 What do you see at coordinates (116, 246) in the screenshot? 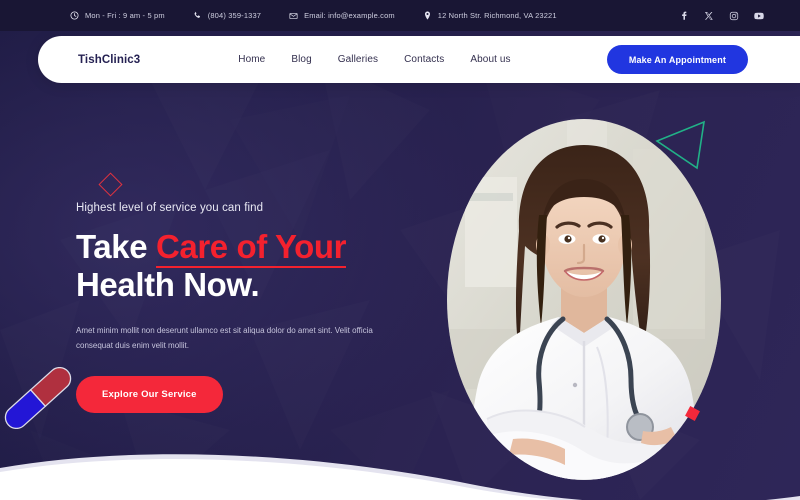
I see `headline-part-1: Take` at bounding box center [116, 246].